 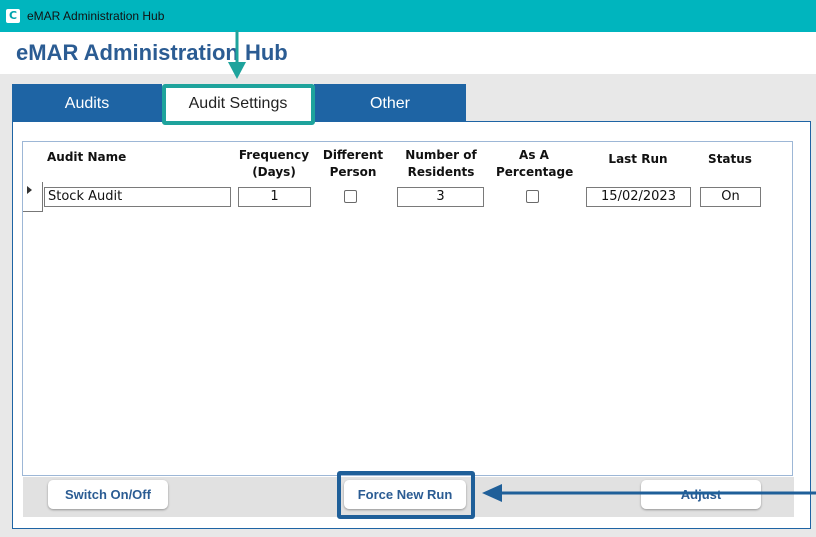 What do you see at coordinates (440, 197) in the screenshot?
I see `number-of-residents-cell: 3` at bounding box center [440, 197].